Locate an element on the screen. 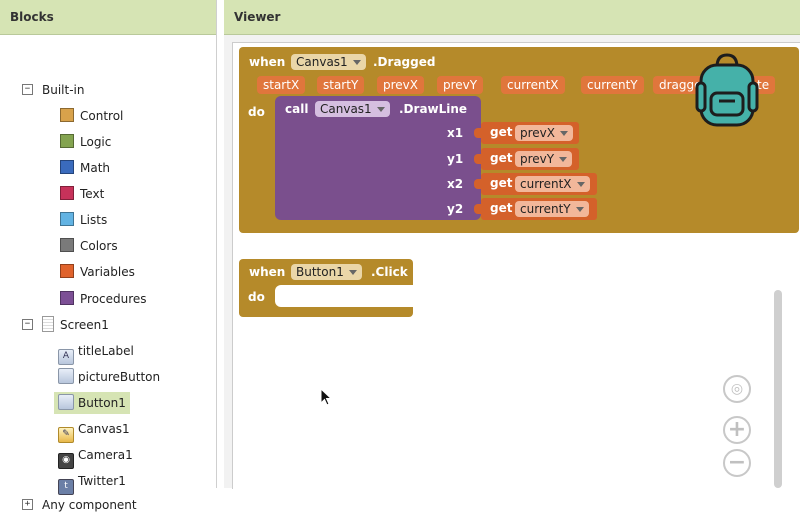  viewer-panel-title: Viewer is located at coordinates (512, 17).